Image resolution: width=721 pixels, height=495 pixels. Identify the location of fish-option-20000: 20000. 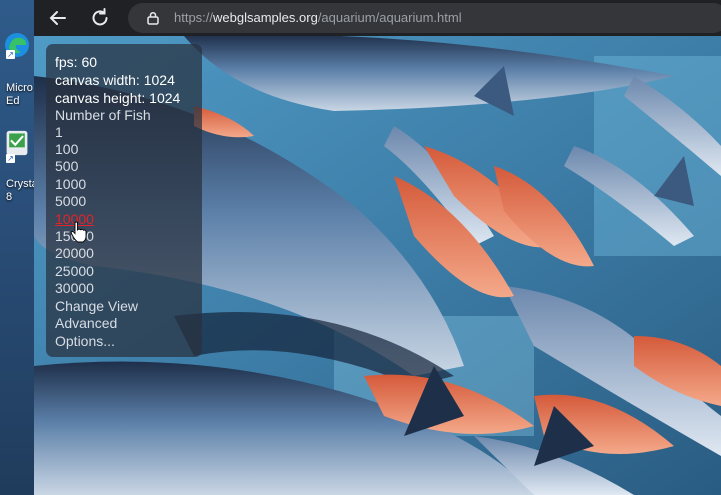
(74, 253).